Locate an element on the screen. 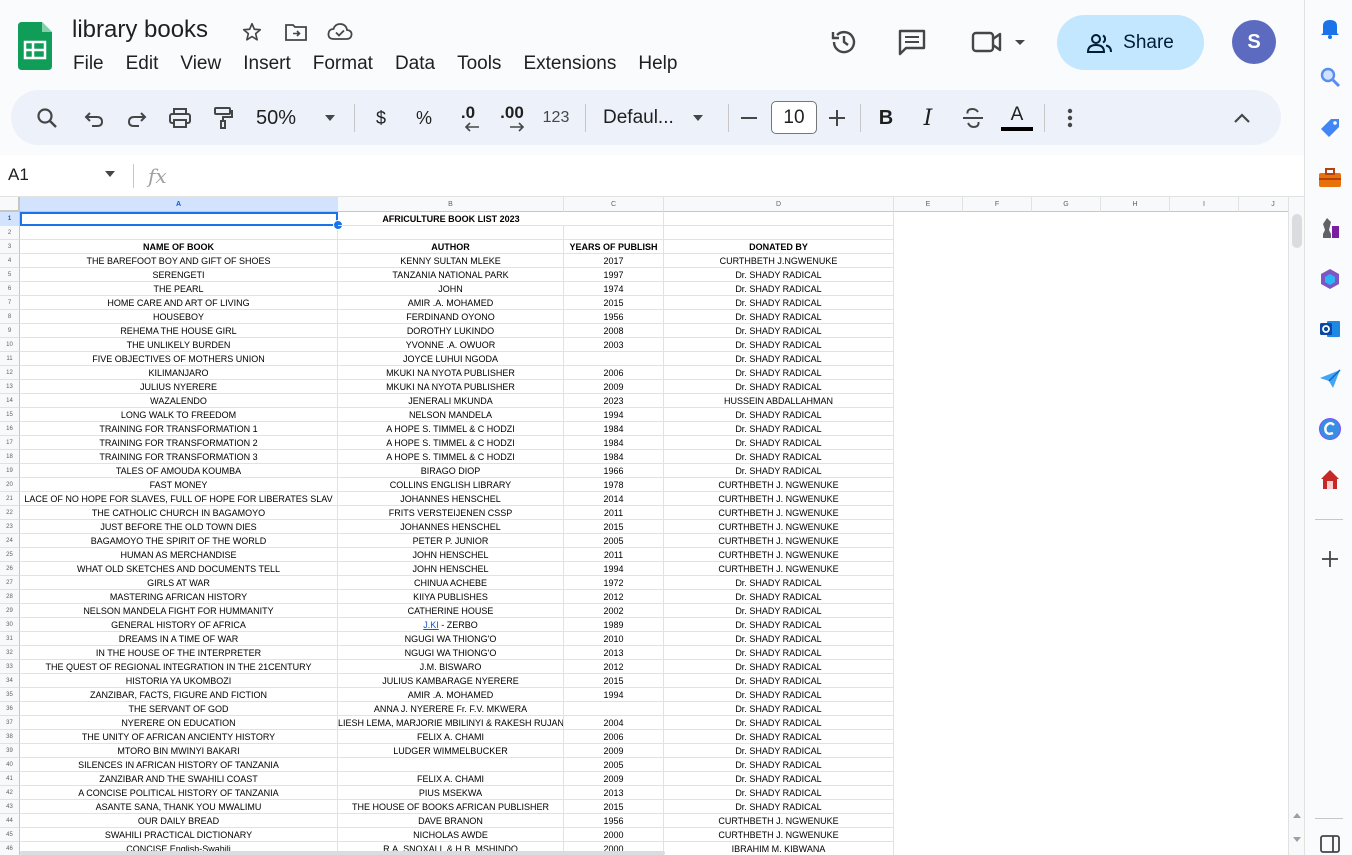 Image resolution: width=1352 pixels, height=855 pixels. table-cell: CATHERINE HOUSE is located at coordinates (451, 611).